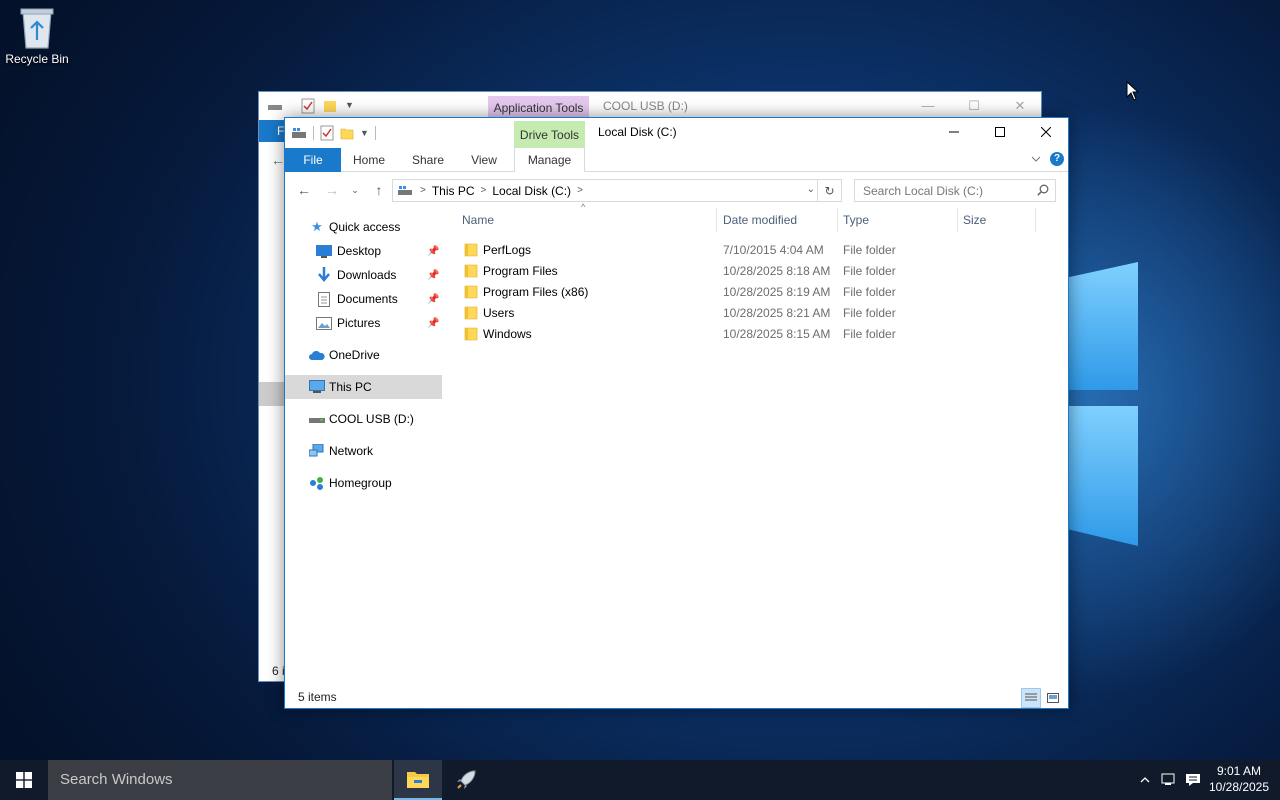 This screenshot has width=1280, height=800. What do you see at coordinates (304, 190) in the screenshot?
I see `back-button: ←` at bounding box center [304, 190].